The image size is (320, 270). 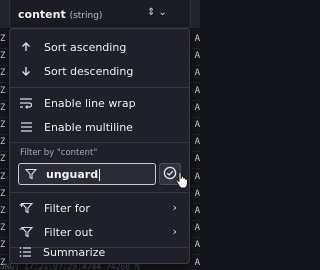 I want to click on filter-section-label: Filter by "content", so click(x=59, y=153).